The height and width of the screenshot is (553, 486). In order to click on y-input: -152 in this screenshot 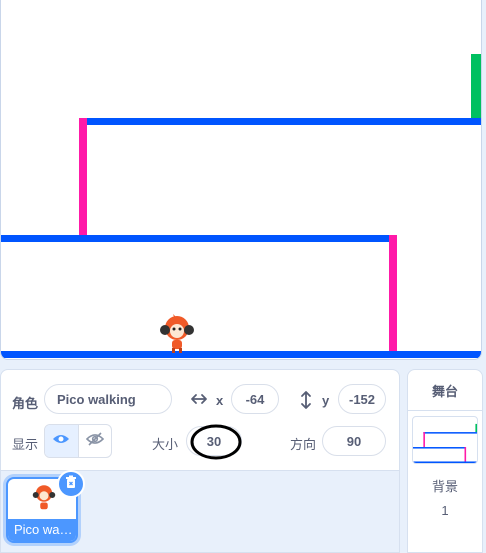, I will do `click(362, 399)`.